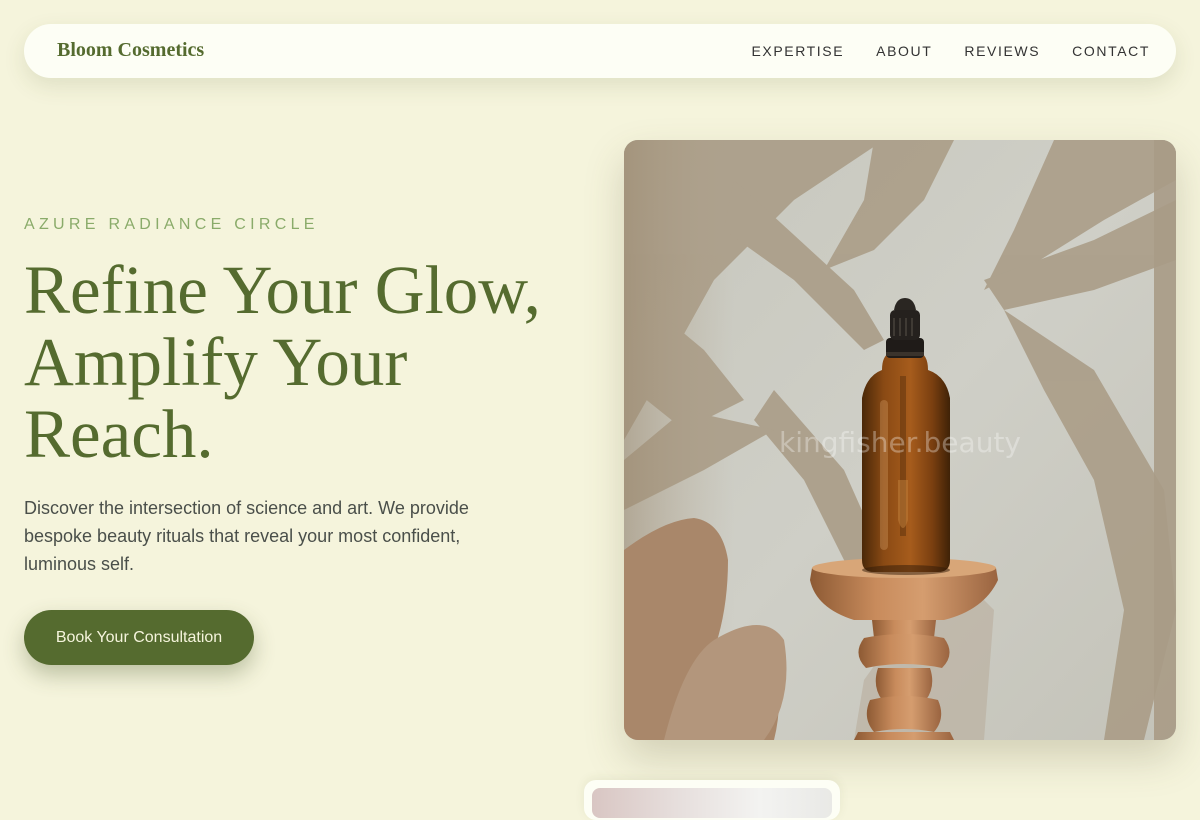  What do you see at coordinates (282, 290) in the screenshot?
I see `hero-headline-line-1: Refine Your Glow,` at bounding box center [282, 290].